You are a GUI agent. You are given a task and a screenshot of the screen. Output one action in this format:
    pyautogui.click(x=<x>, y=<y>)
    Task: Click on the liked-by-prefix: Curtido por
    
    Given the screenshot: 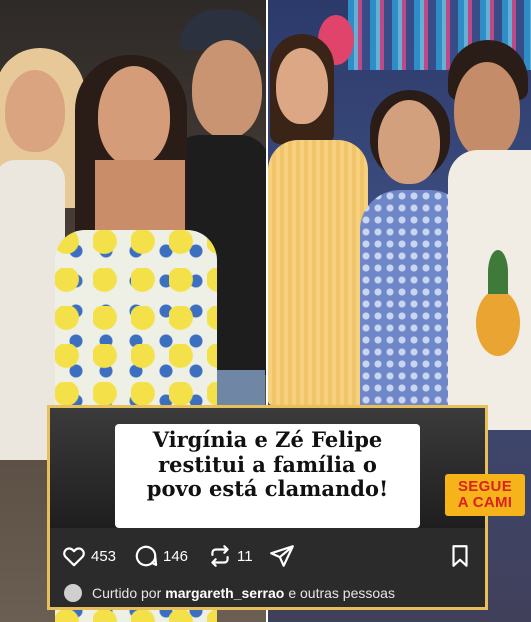 What is the action you would take?
    pyautogui.click(x=127, y=593)
    